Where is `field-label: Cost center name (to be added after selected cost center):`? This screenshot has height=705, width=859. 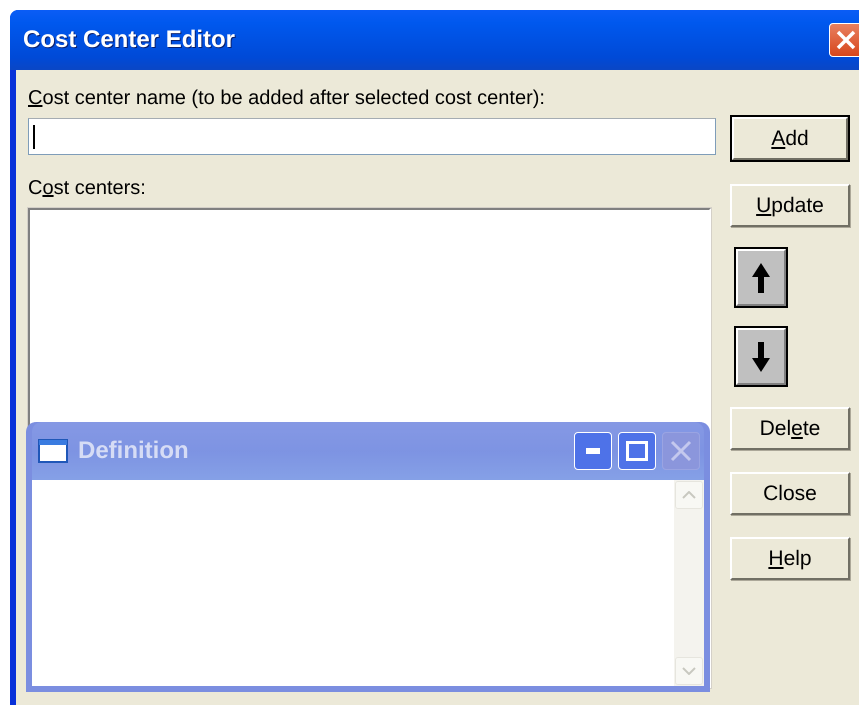
field-label: Cost center name (to be added after selected cost center): is located at coordinates (287, 98).